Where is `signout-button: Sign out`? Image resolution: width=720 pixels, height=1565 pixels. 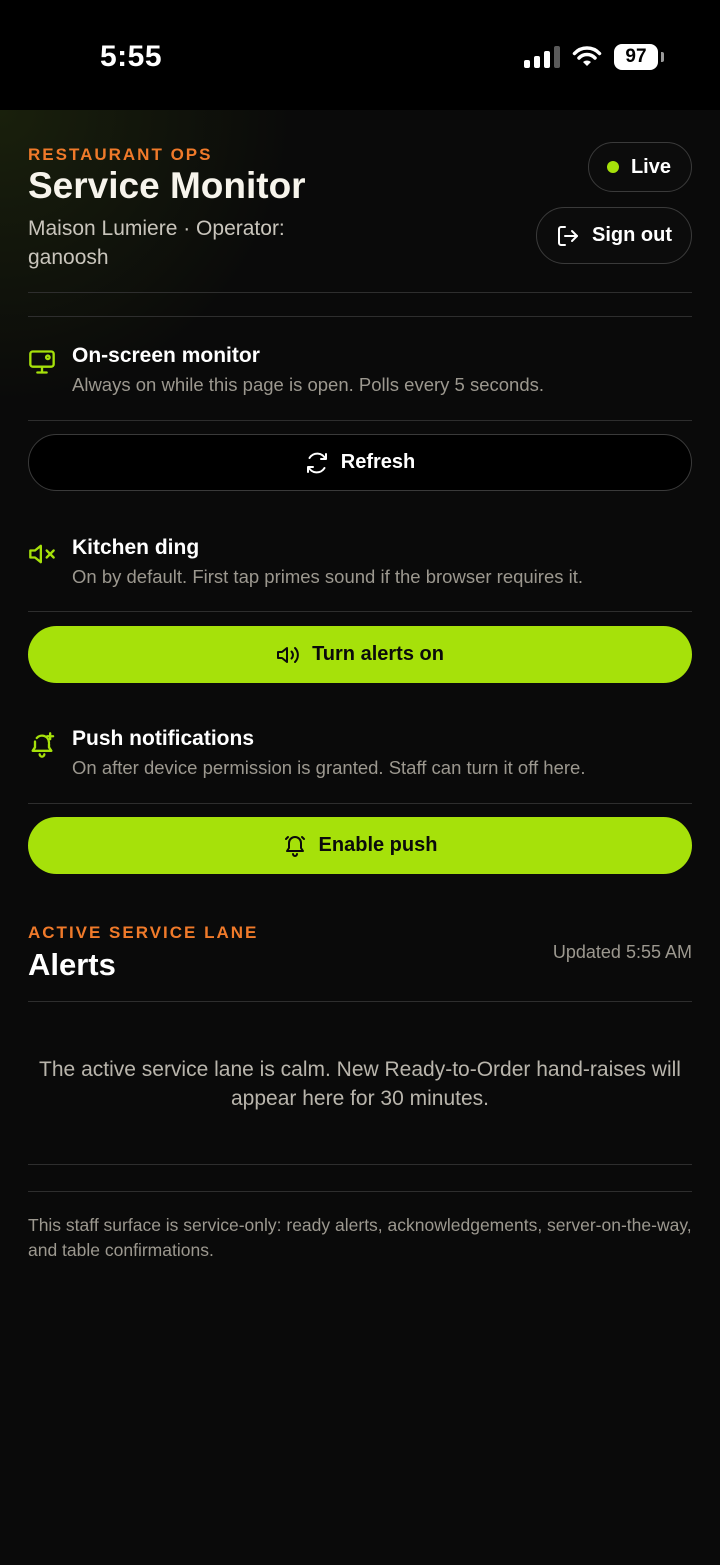
signout-button: Sign out is located at coordinates (614, 235).